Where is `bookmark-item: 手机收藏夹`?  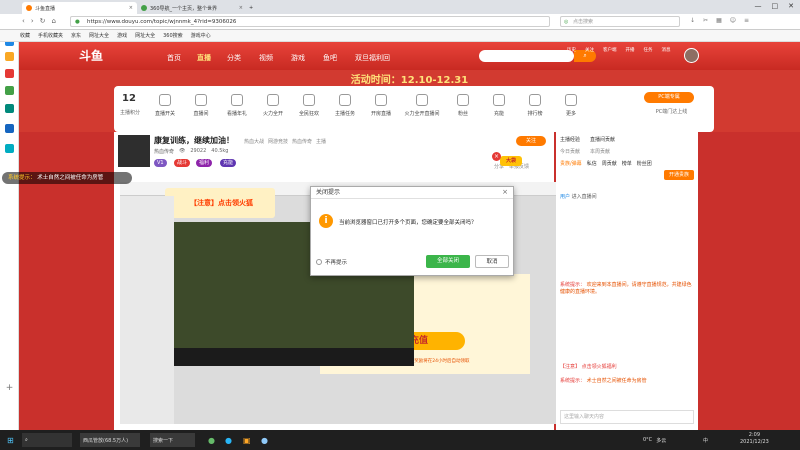
bookmark-item: 手机收藏夹 is located at coordinates (50, 35).